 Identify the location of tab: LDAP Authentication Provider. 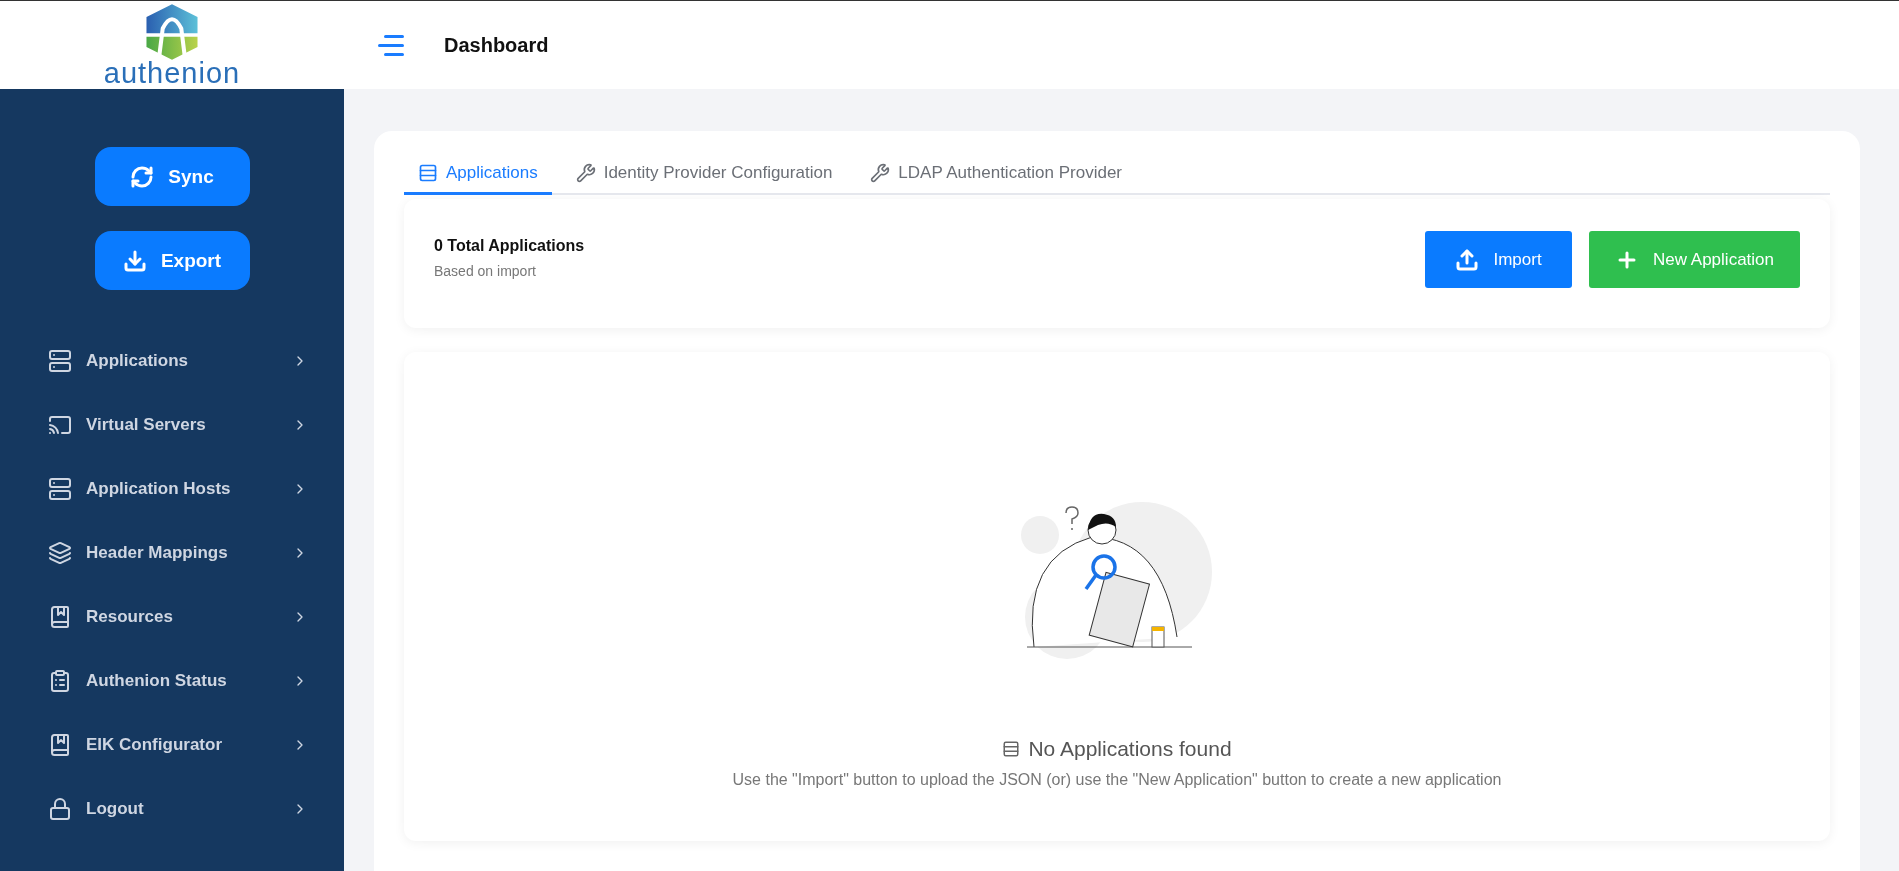
(996, 175).